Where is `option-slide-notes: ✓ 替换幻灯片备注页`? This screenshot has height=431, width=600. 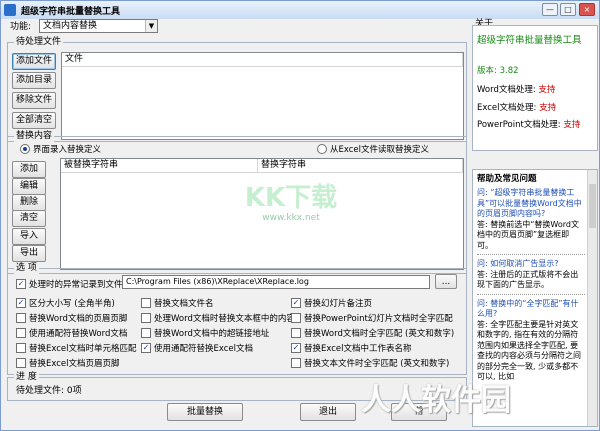 option-slide-notes: ✓ 替换幻灯片备注页 is located at coordinates (331, 303).